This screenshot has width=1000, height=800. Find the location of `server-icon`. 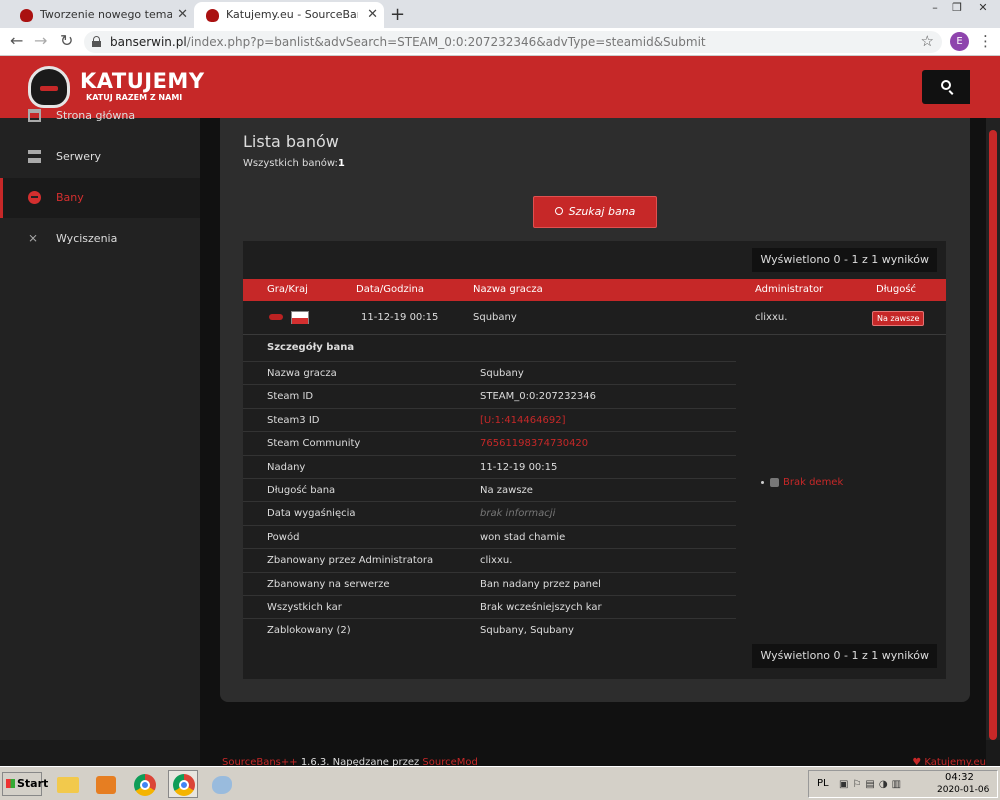

server-icon is located at coordinates (34, 156).